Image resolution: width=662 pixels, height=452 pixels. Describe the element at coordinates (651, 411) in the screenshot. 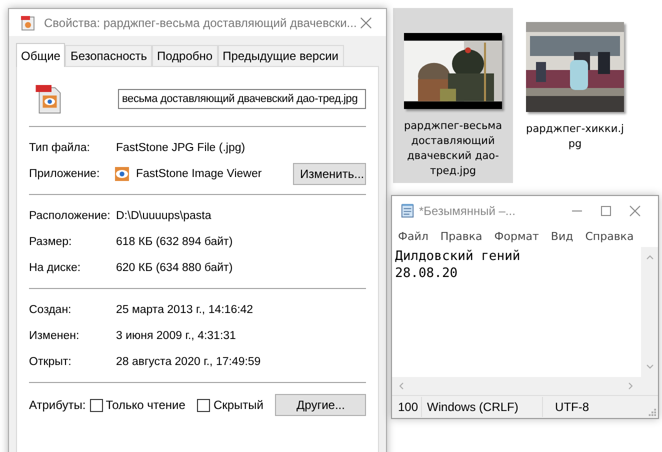

I see `resize-grip-icon` at that location.